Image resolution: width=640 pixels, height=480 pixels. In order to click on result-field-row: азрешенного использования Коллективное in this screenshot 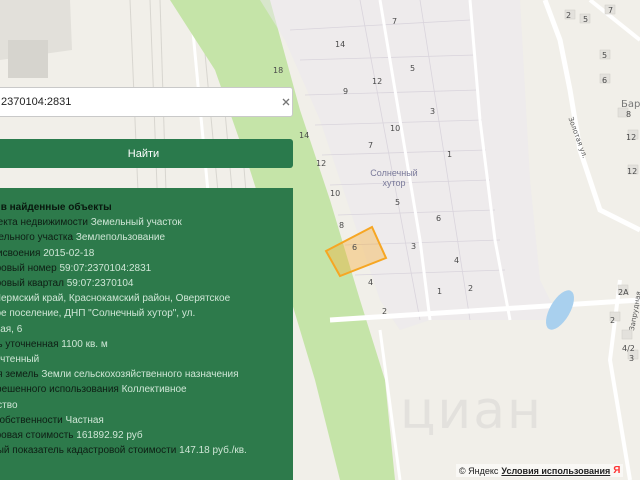, I will do `click(146, 389)`.